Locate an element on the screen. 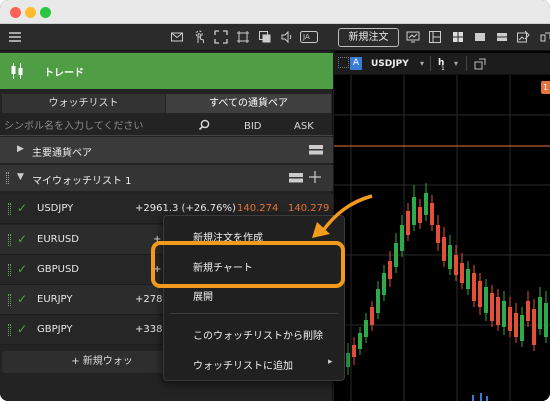 The image size is (550, 401). monitor-icon is located at coordinates (413, 37).